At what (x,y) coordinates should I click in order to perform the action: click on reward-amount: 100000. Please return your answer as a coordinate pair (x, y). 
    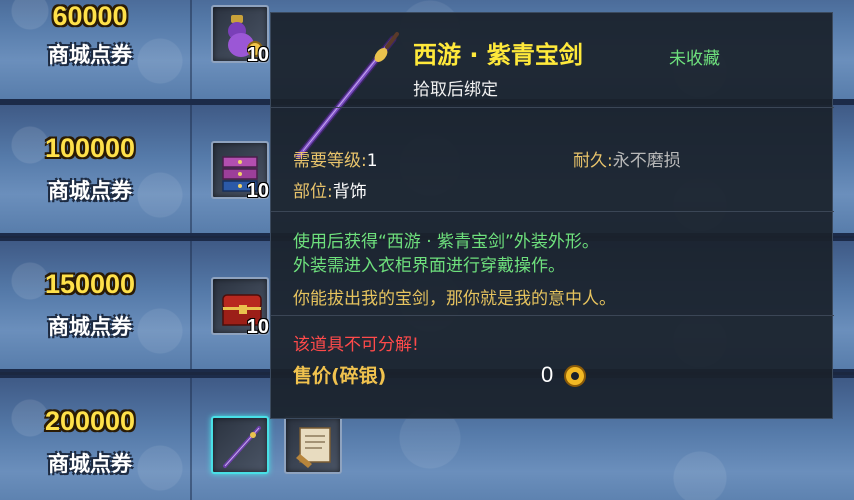
    Looking at the image, I should click on (90, 148).